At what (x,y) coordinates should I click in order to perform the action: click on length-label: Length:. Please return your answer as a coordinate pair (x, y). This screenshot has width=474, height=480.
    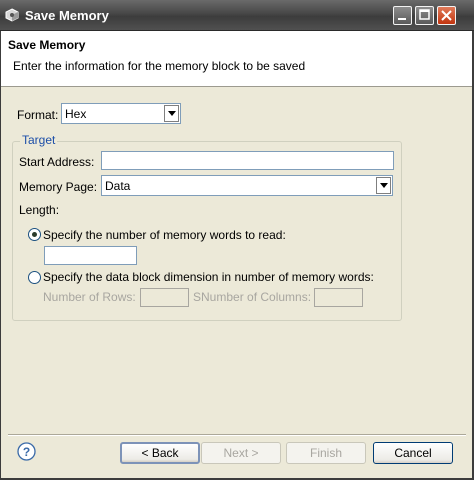
    Looking at the image, I should click on (39, 210).